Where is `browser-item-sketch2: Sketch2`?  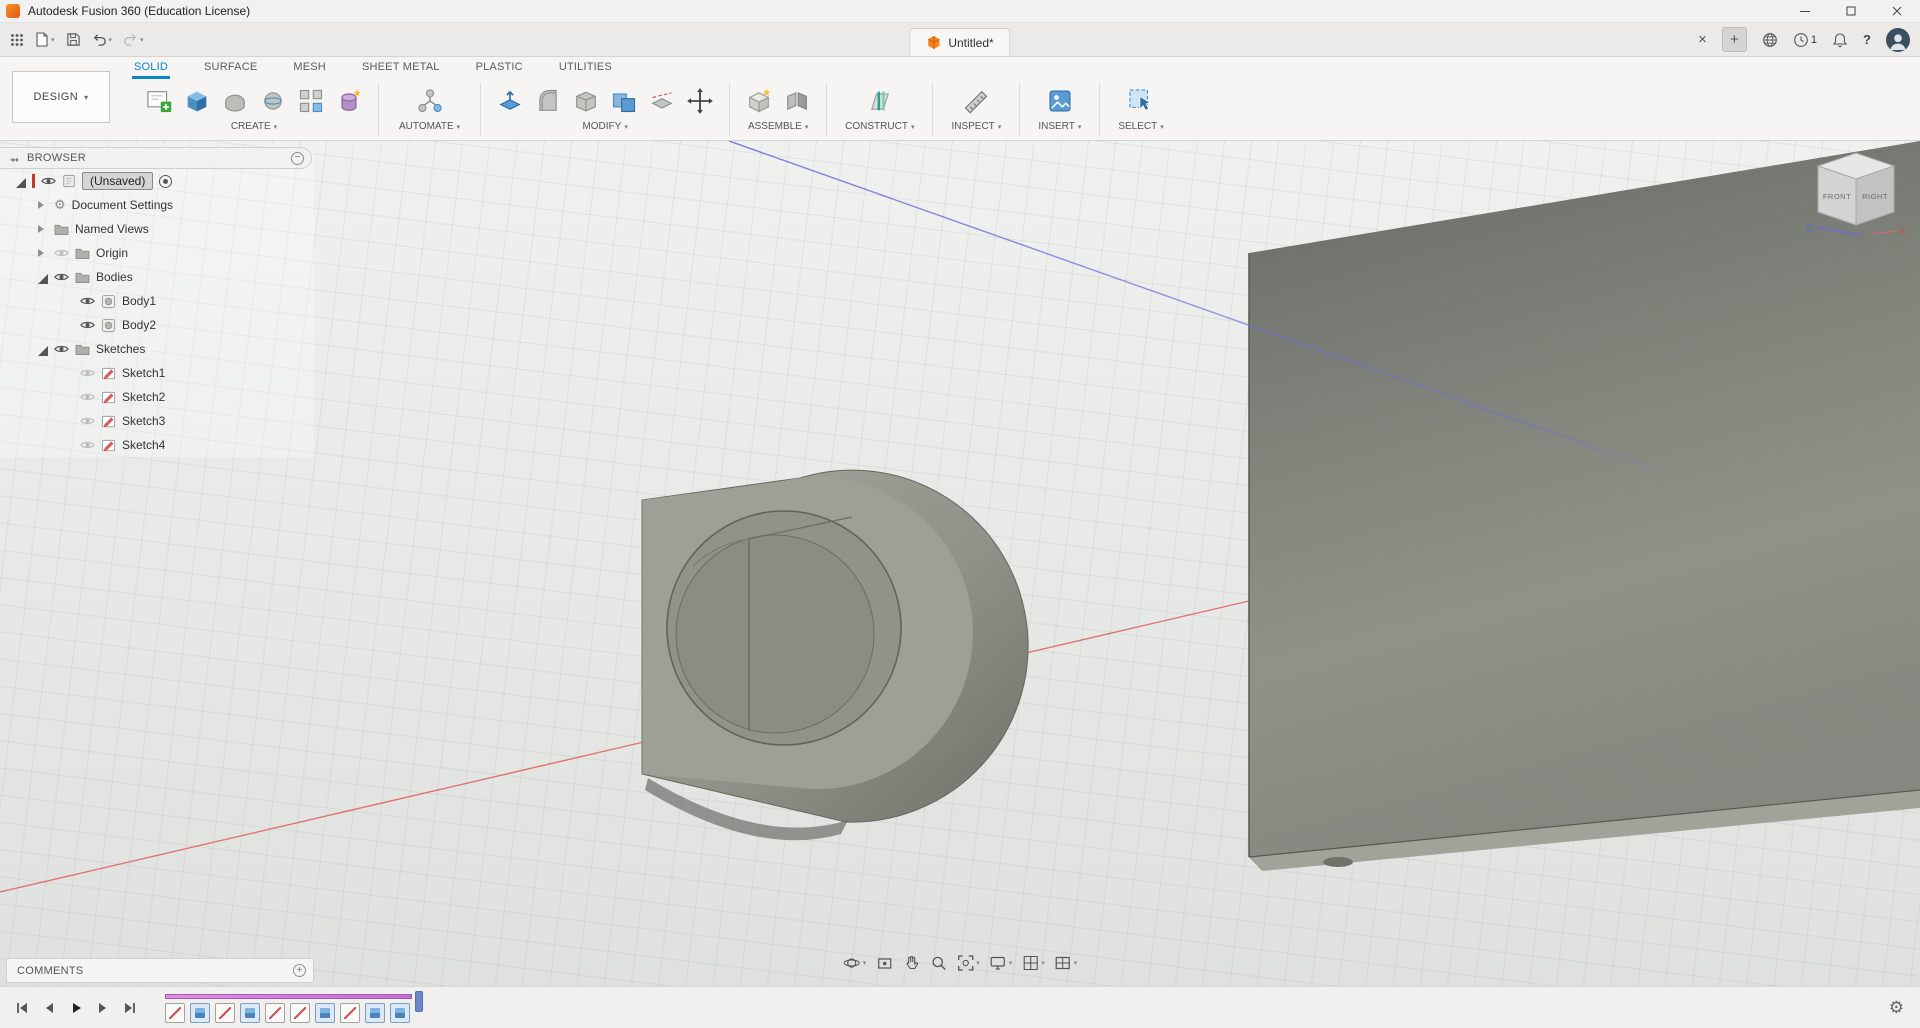
browser-item-sketch2: Sketch2 is located at coordinates (157, 397).